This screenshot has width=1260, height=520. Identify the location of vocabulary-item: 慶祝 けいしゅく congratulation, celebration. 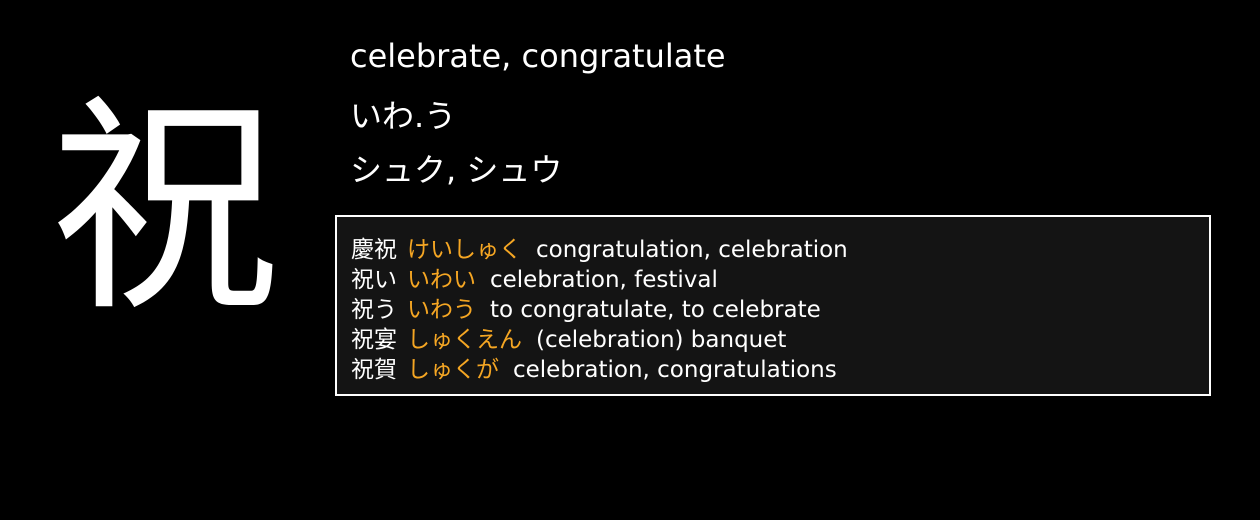
(599, 250).